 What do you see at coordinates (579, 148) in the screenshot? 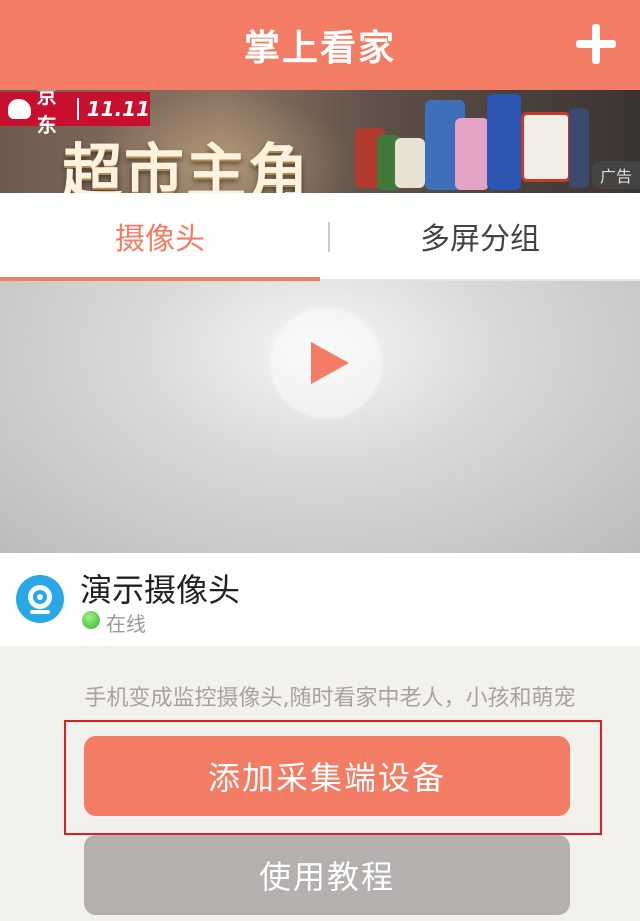
I see `product-dark` at bounding box center [579, 148].